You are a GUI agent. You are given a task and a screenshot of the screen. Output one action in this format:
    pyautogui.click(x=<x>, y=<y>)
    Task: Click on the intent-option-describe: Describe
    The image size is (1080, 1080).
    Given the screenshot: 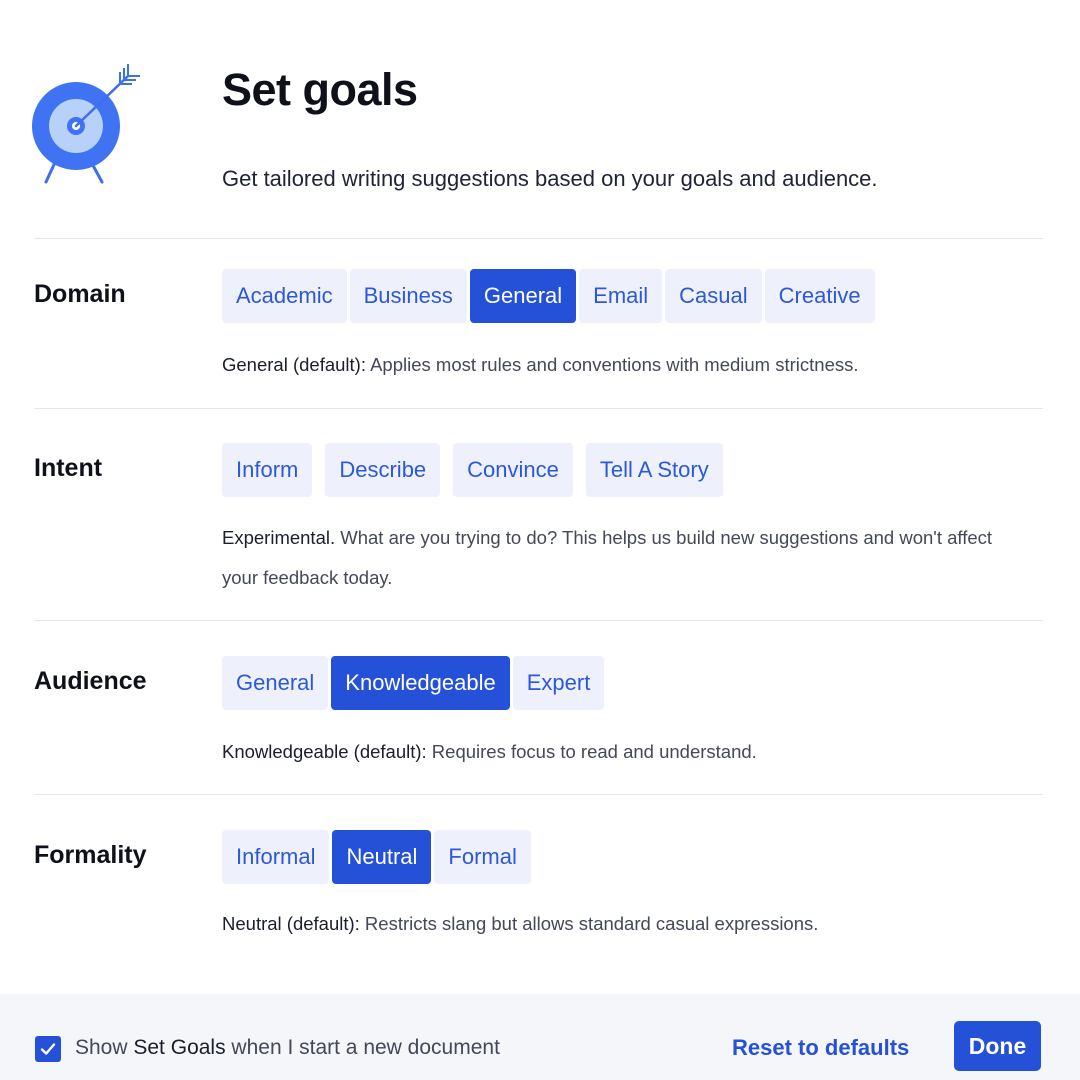 What is the action you would take?
    pyautogui.click(x=383, y=470)
    